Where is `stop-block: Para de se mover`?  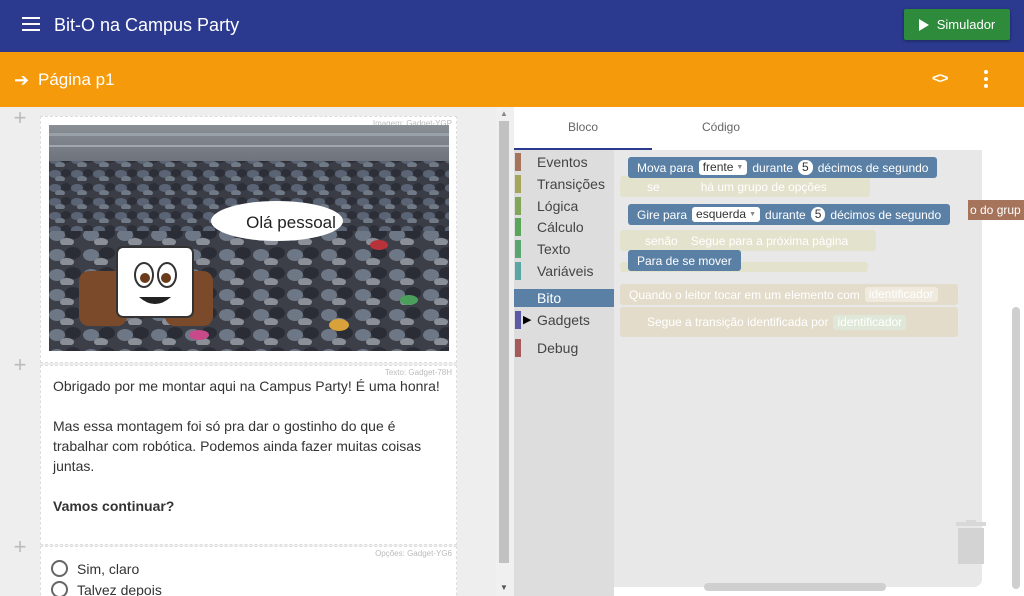 stop-block: Para de se mover is located at coordinates (684, 260).